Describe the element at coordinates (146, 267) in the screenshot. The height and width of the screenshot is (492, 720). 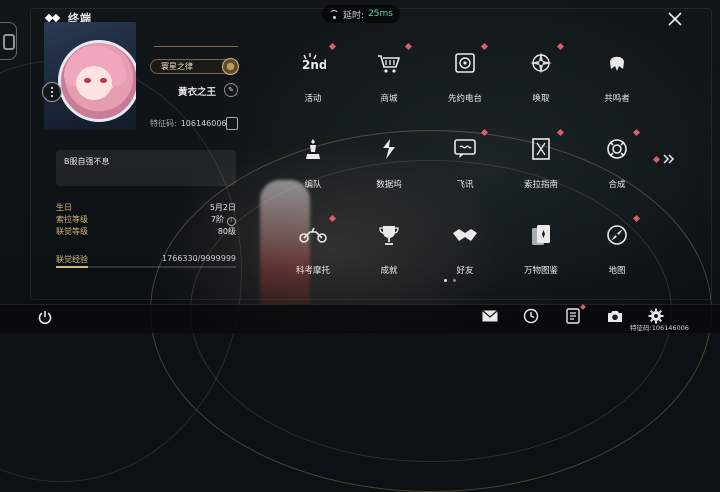
I see `exp-progress-bar` at that location.